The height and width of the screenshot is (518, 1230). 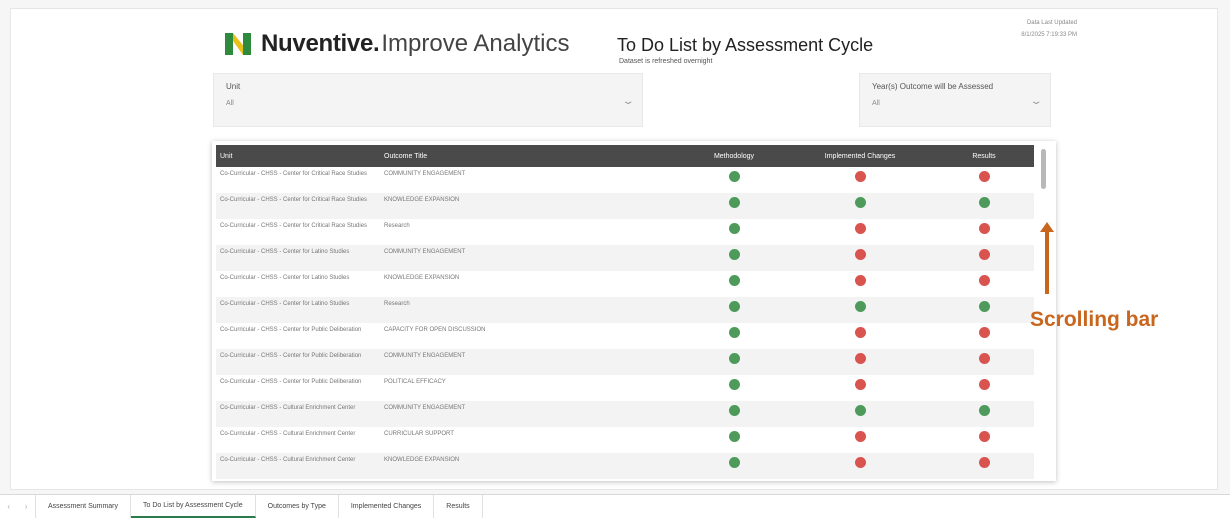 What do you see at coordinates (984, 156) in the screenshot?
I see `column-header-results: Results` at bounding box center [984, 156].